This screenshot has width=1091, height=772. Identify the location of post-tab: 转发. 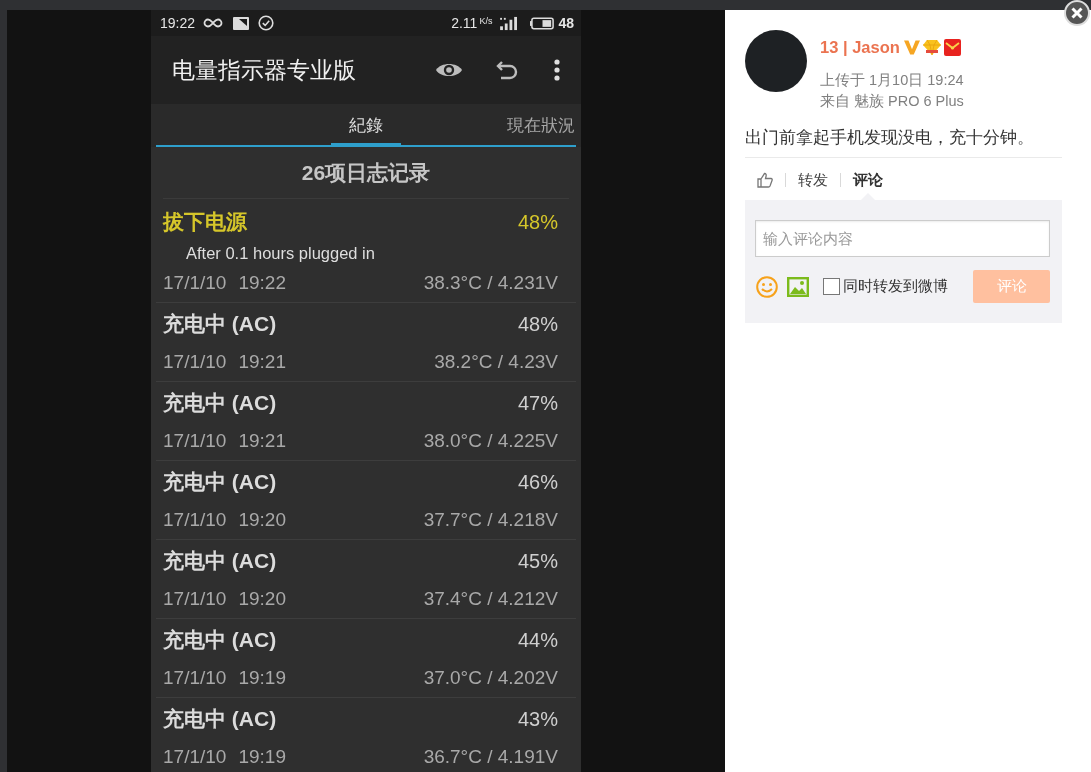
(813, 184).